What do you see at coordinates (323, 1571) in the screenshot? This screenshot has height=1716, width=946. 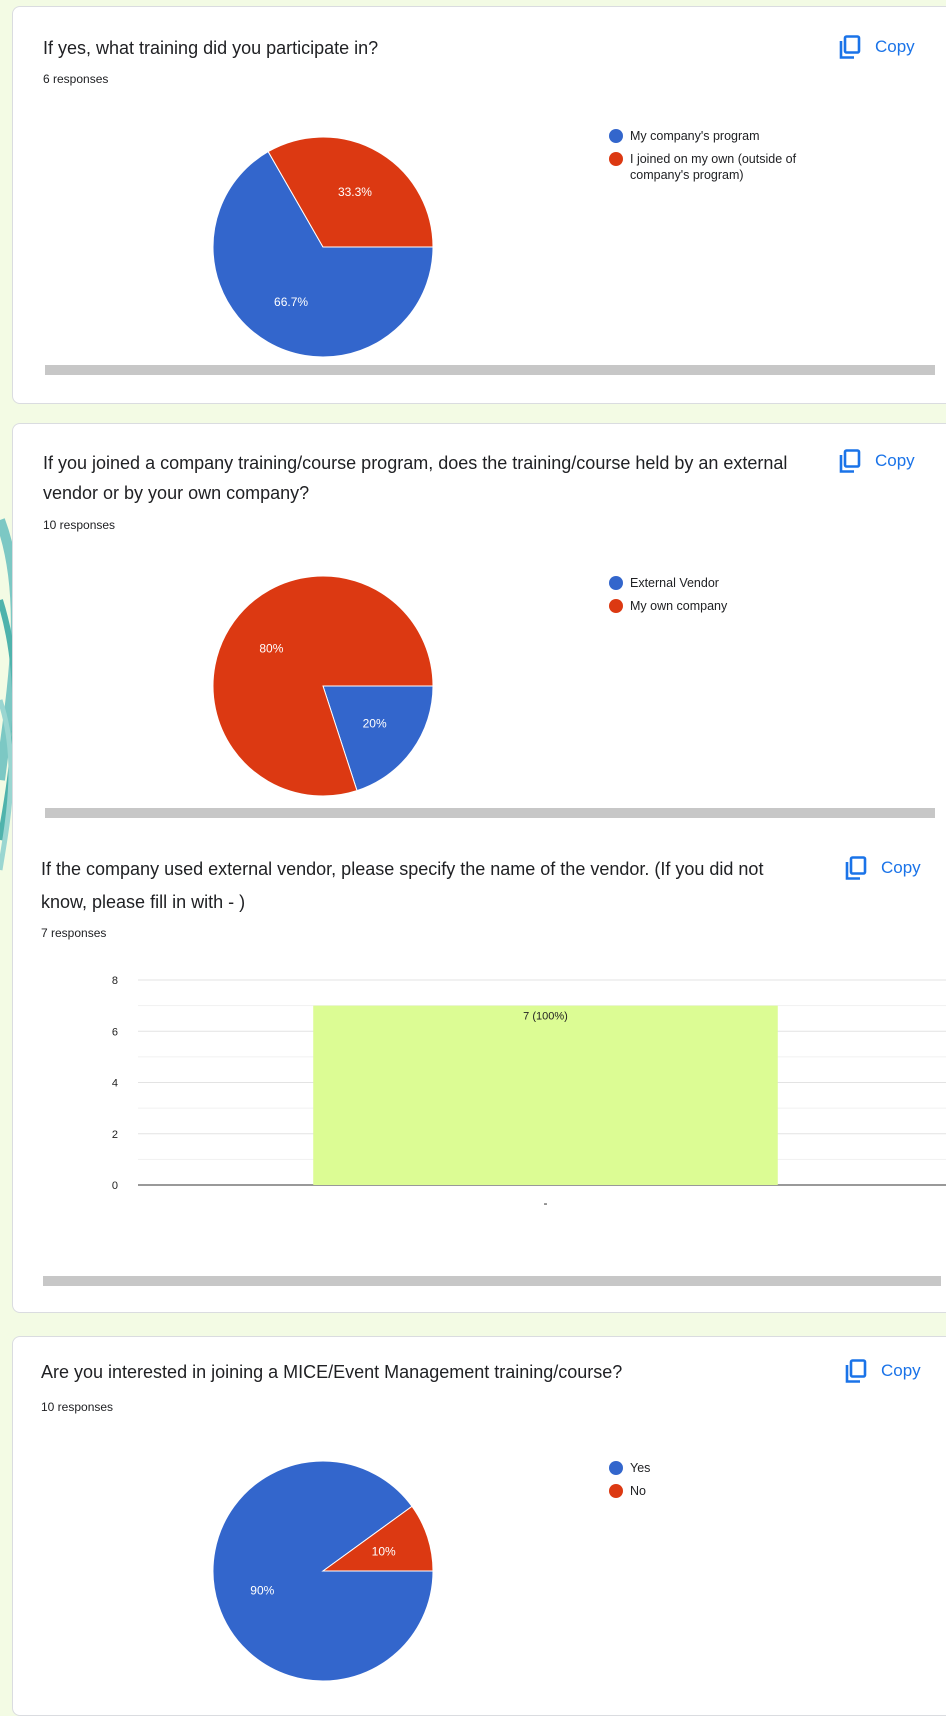 I see `pie-chart: 90% 10%` at bounding box center [323, 1571].